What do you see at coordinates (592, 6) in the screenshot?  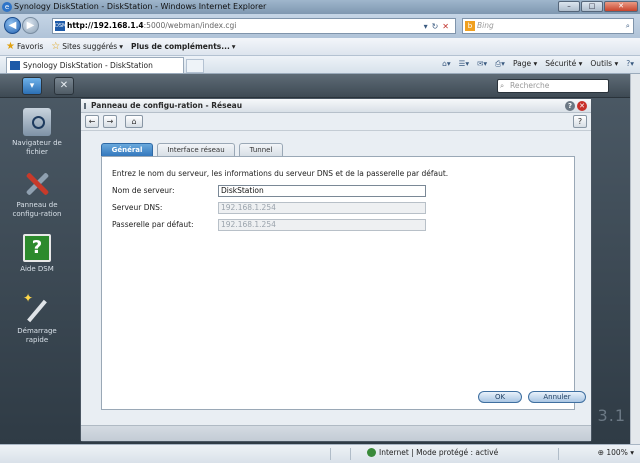 I see `maximize-button: □` at bounding box center [592, 6].